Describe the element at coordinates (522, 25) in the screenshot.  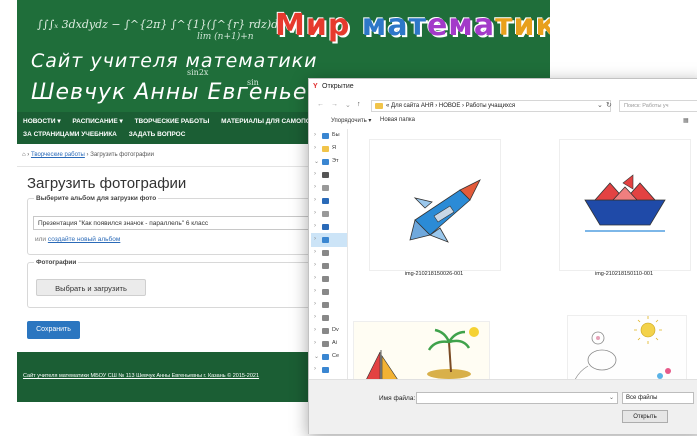
I see `logo-part-4: тики` at that location.